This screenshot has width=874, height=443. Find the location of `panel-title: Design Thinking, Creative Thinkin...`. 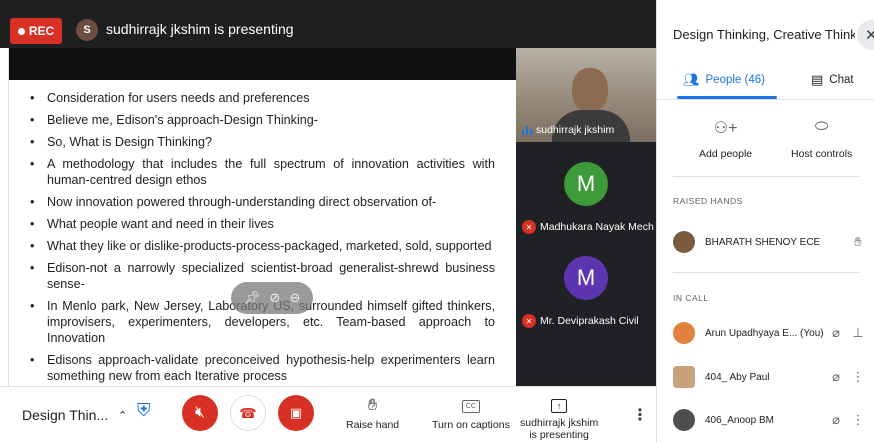

panel-title: Design Thinking, Creative Thinkin... is located at coordinates (764, 34).